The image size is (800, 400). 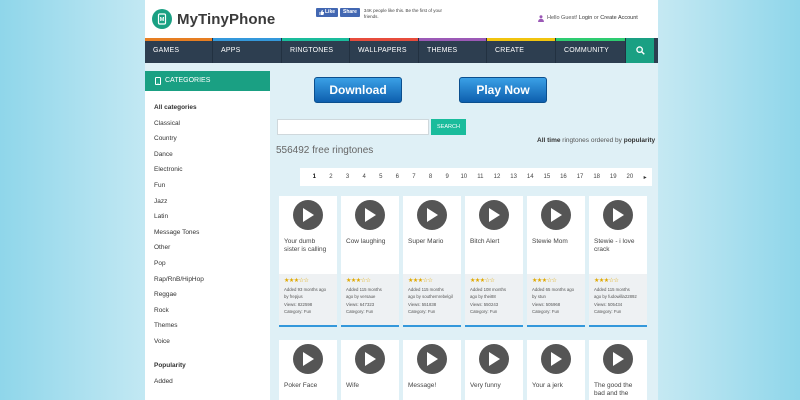 What do you see at coordinates (370, 389) in the screenshot?
I see `ringtone-title: Wife` at bounding box center [370, 389].